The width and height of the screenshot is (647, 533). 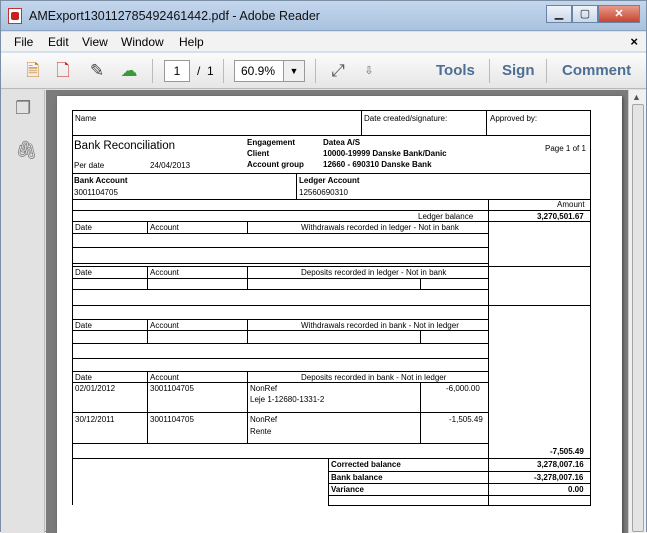 What do you see at coordinates (23, 42) in the screenshot?
I see `menu-file: File` at bounding box center [23, 42].